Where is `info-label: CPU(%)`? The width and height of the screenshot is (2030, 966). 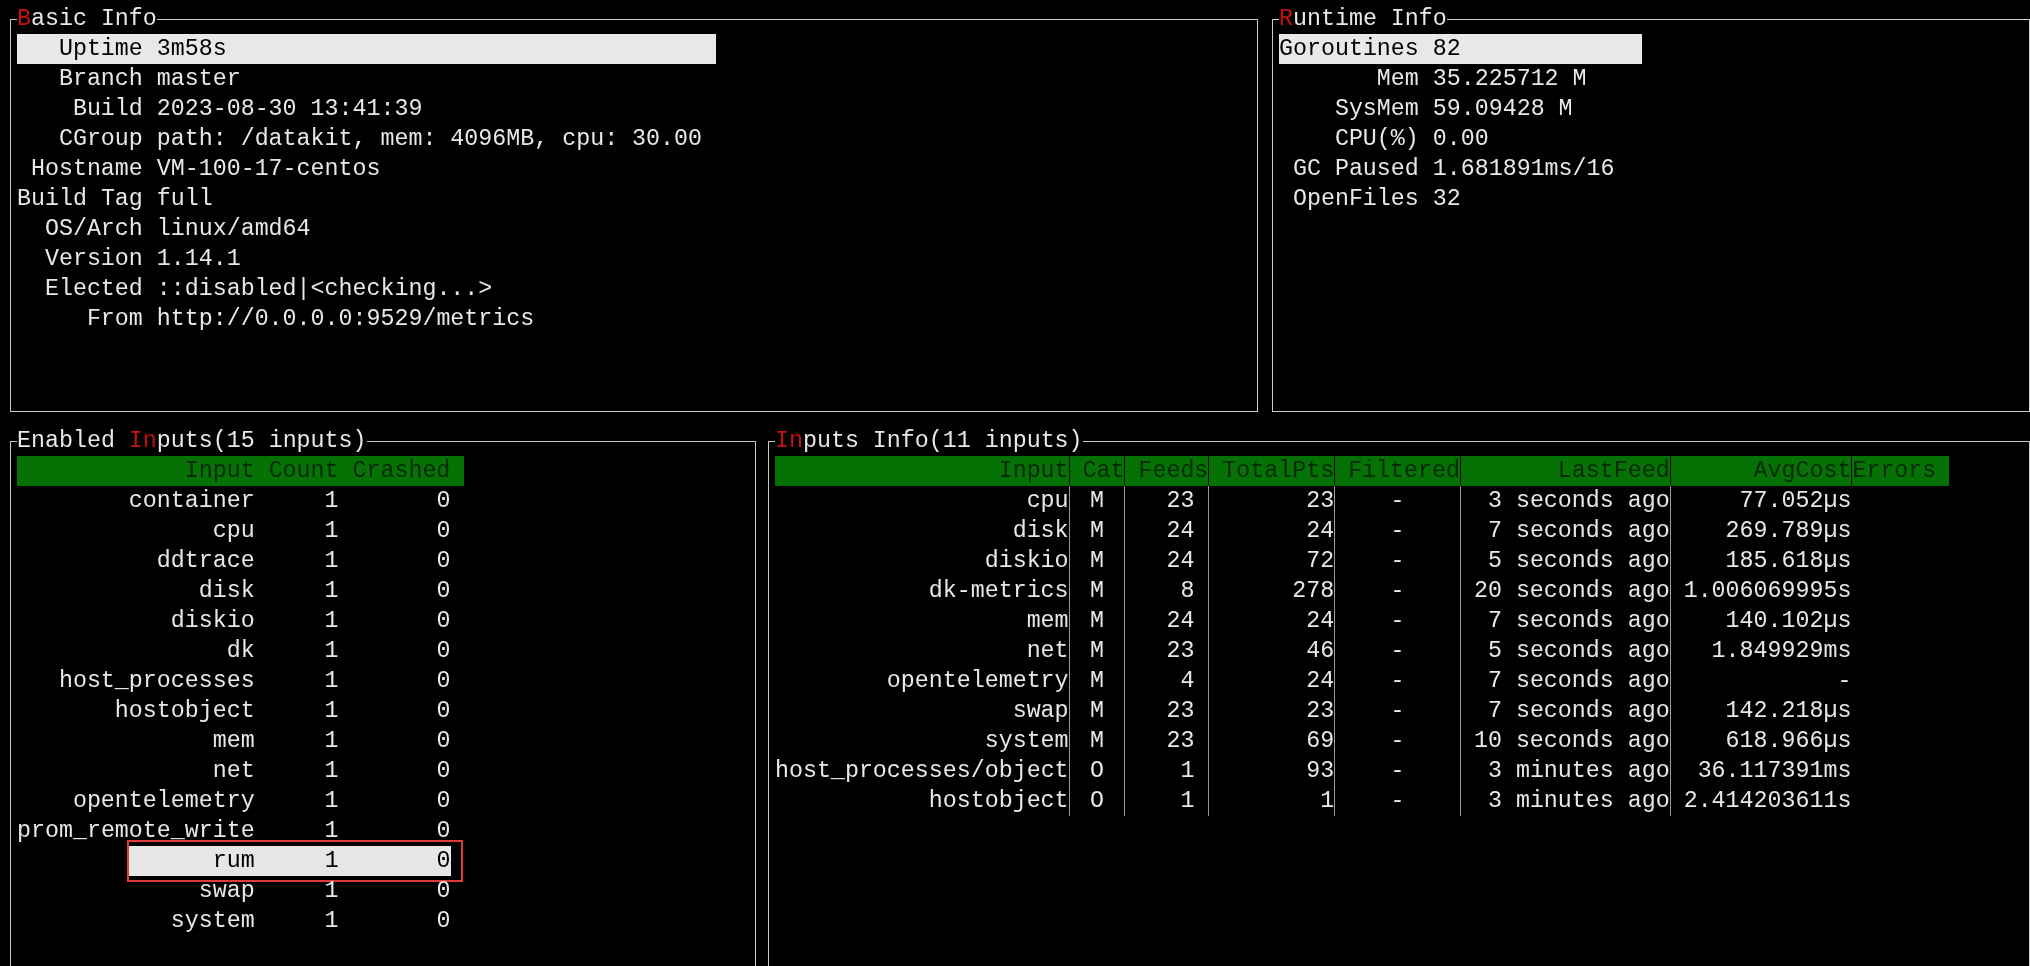 info-label: CPU(%) is located at coordinates (1376, 139).